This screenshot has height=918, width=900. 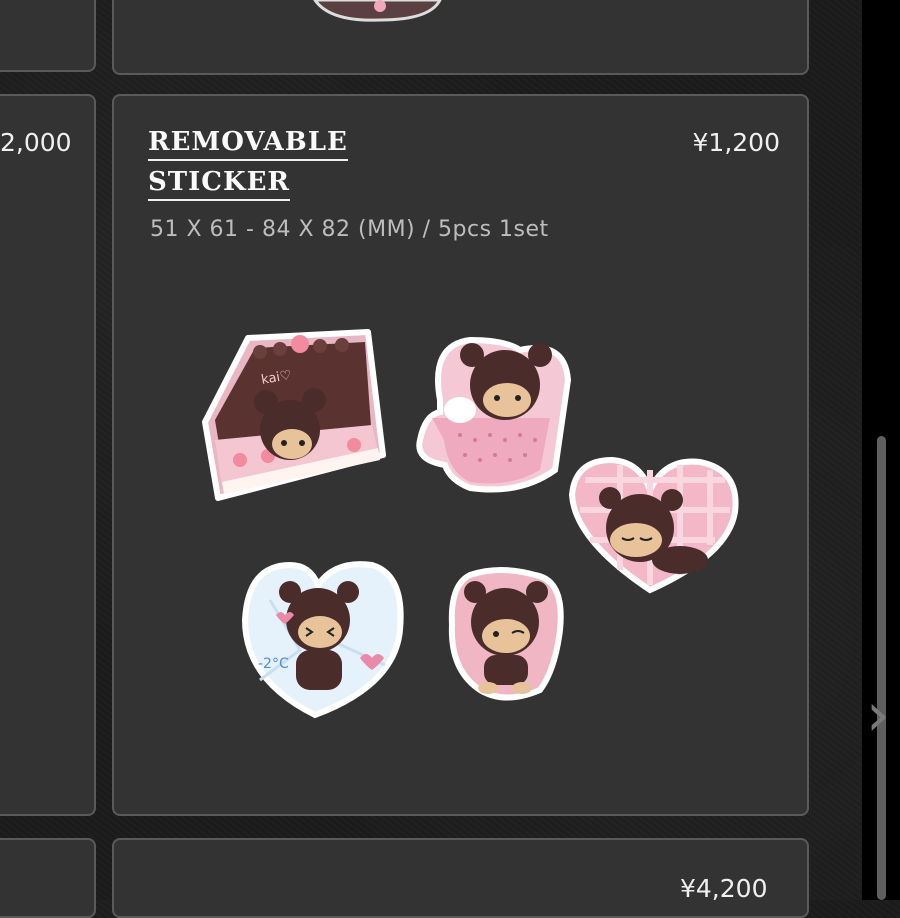 I want to click on heart-sleeping-bear-sticker, so click(x=653, y=525).